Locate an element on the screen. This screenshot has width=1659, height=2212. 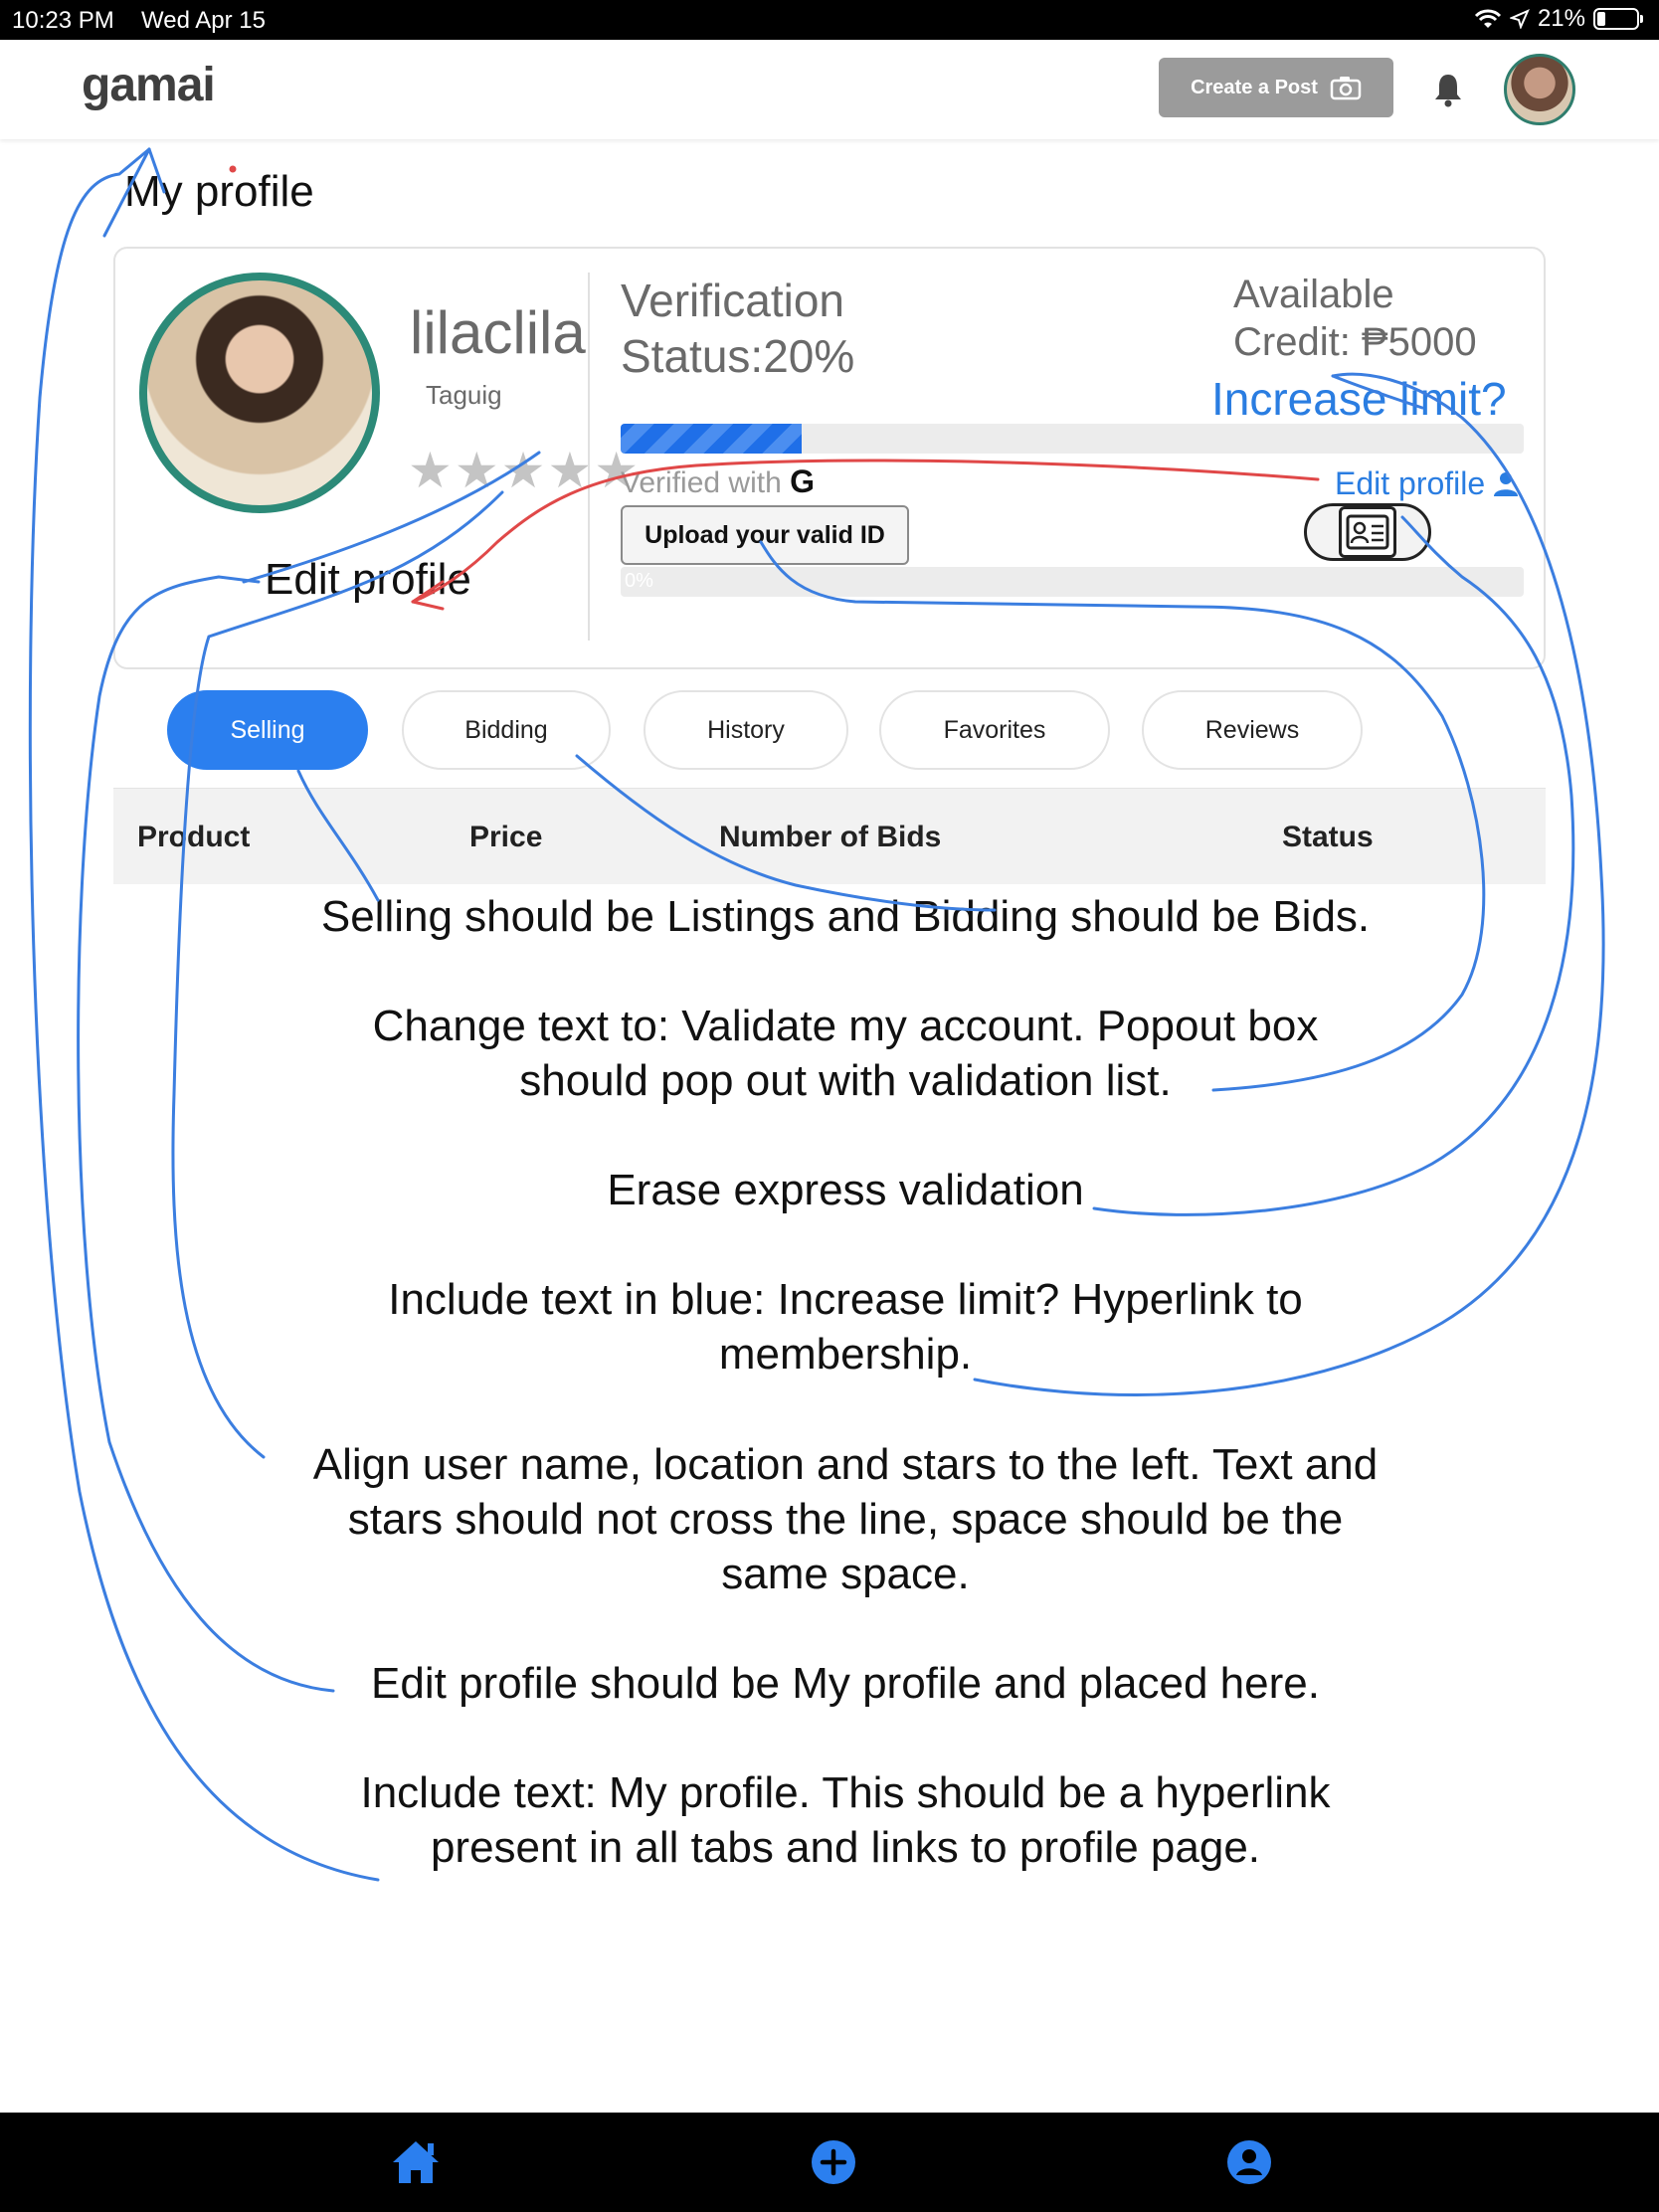
id-card-toggle is located at coordinates (1367, 532).